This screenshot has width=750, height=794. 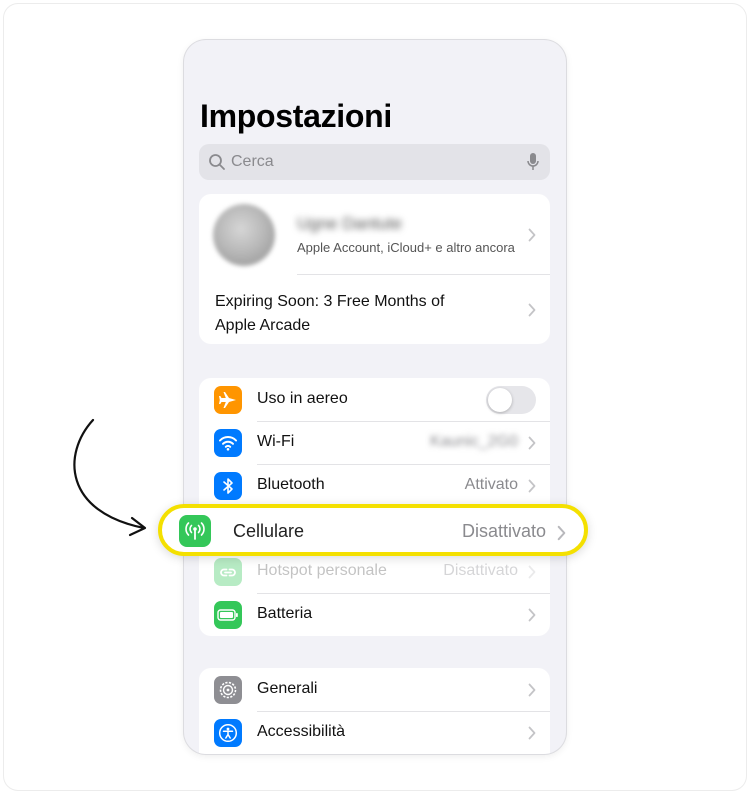 I want to click on wifi-icon, so click(x=228, y=443).